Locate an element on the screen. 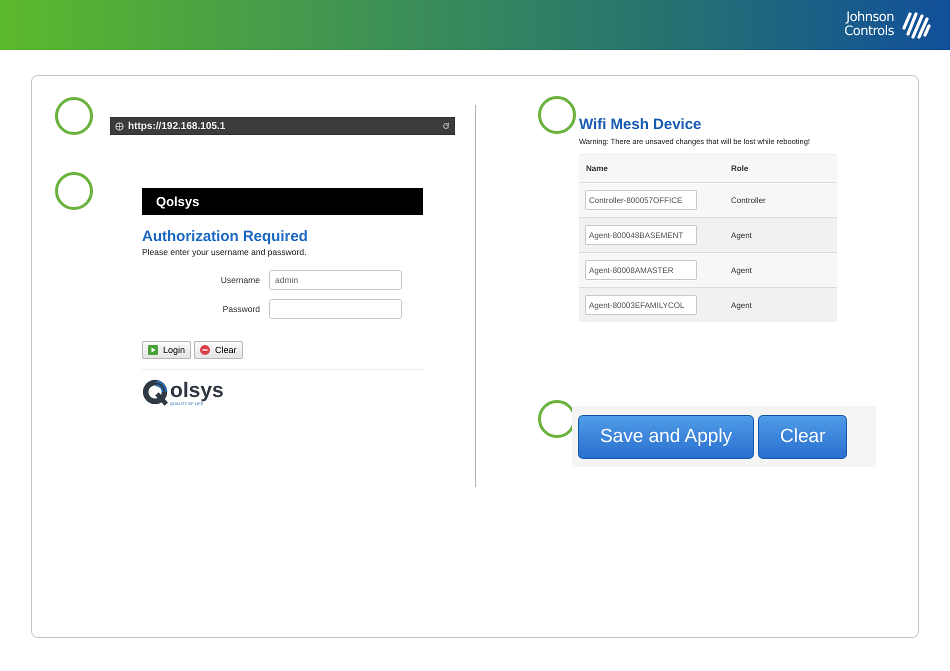  brand-name: Johnson Controls is located at coordinates (869, 25).